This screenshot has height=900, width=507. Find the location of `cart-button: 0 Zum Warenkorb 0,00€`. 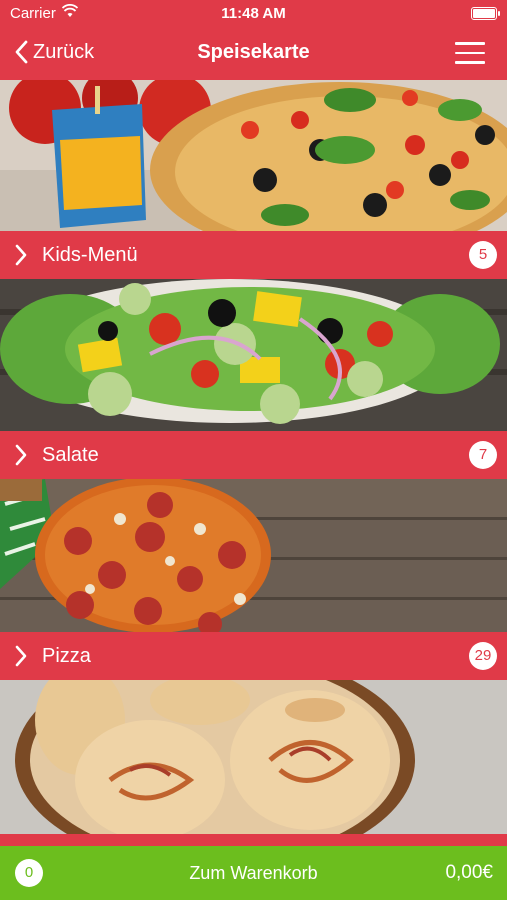

cart-button: 0 Zum Warenkorb 0,00€ is located at coordinates (253, 873).